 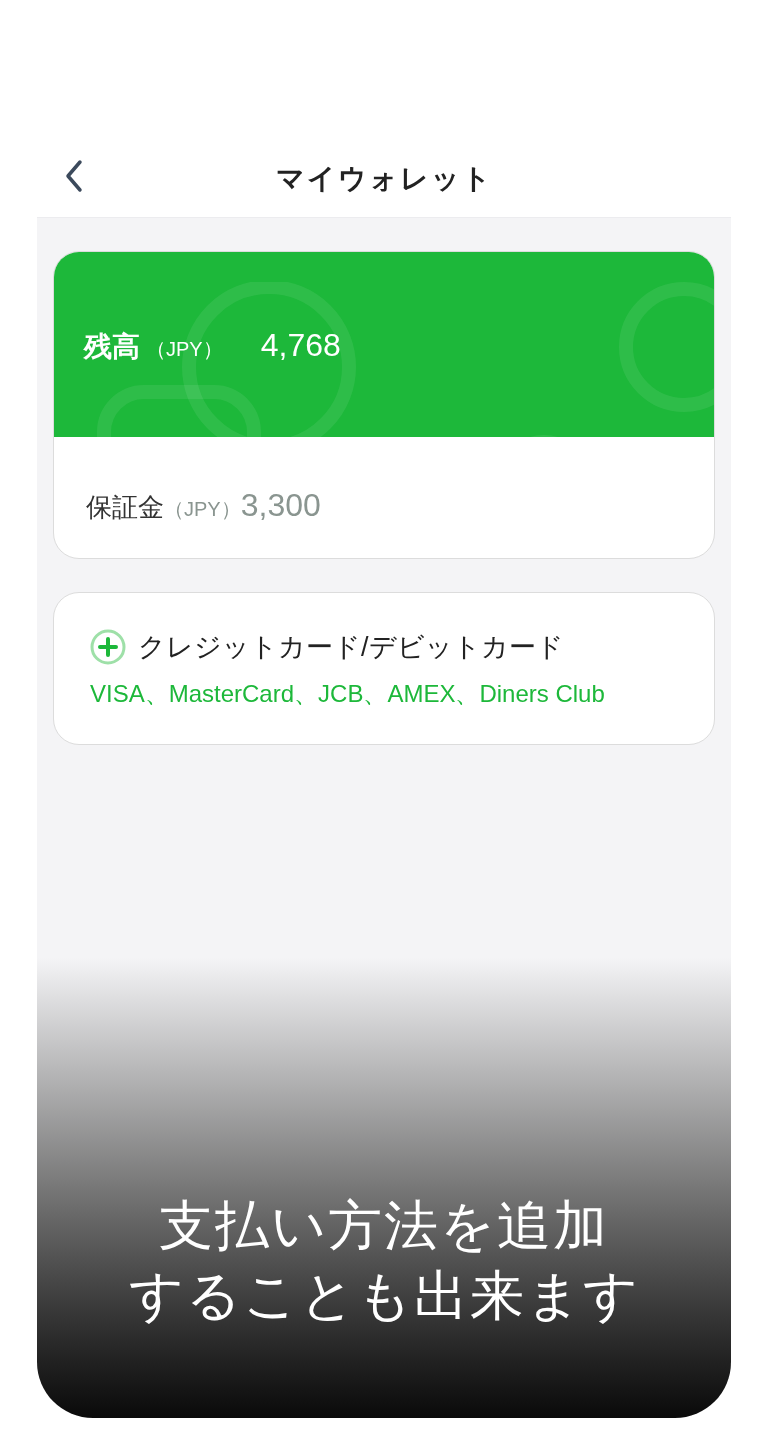 What do you see at coordinates (112, 346) in the screenshot?
I see `balance-label: 残高` at bounding box center [112, 346].